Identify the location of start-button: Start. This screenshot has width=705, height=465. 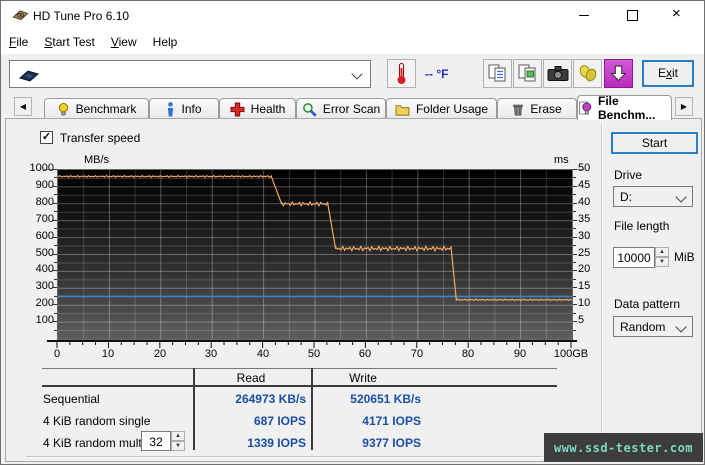
(654, 143).